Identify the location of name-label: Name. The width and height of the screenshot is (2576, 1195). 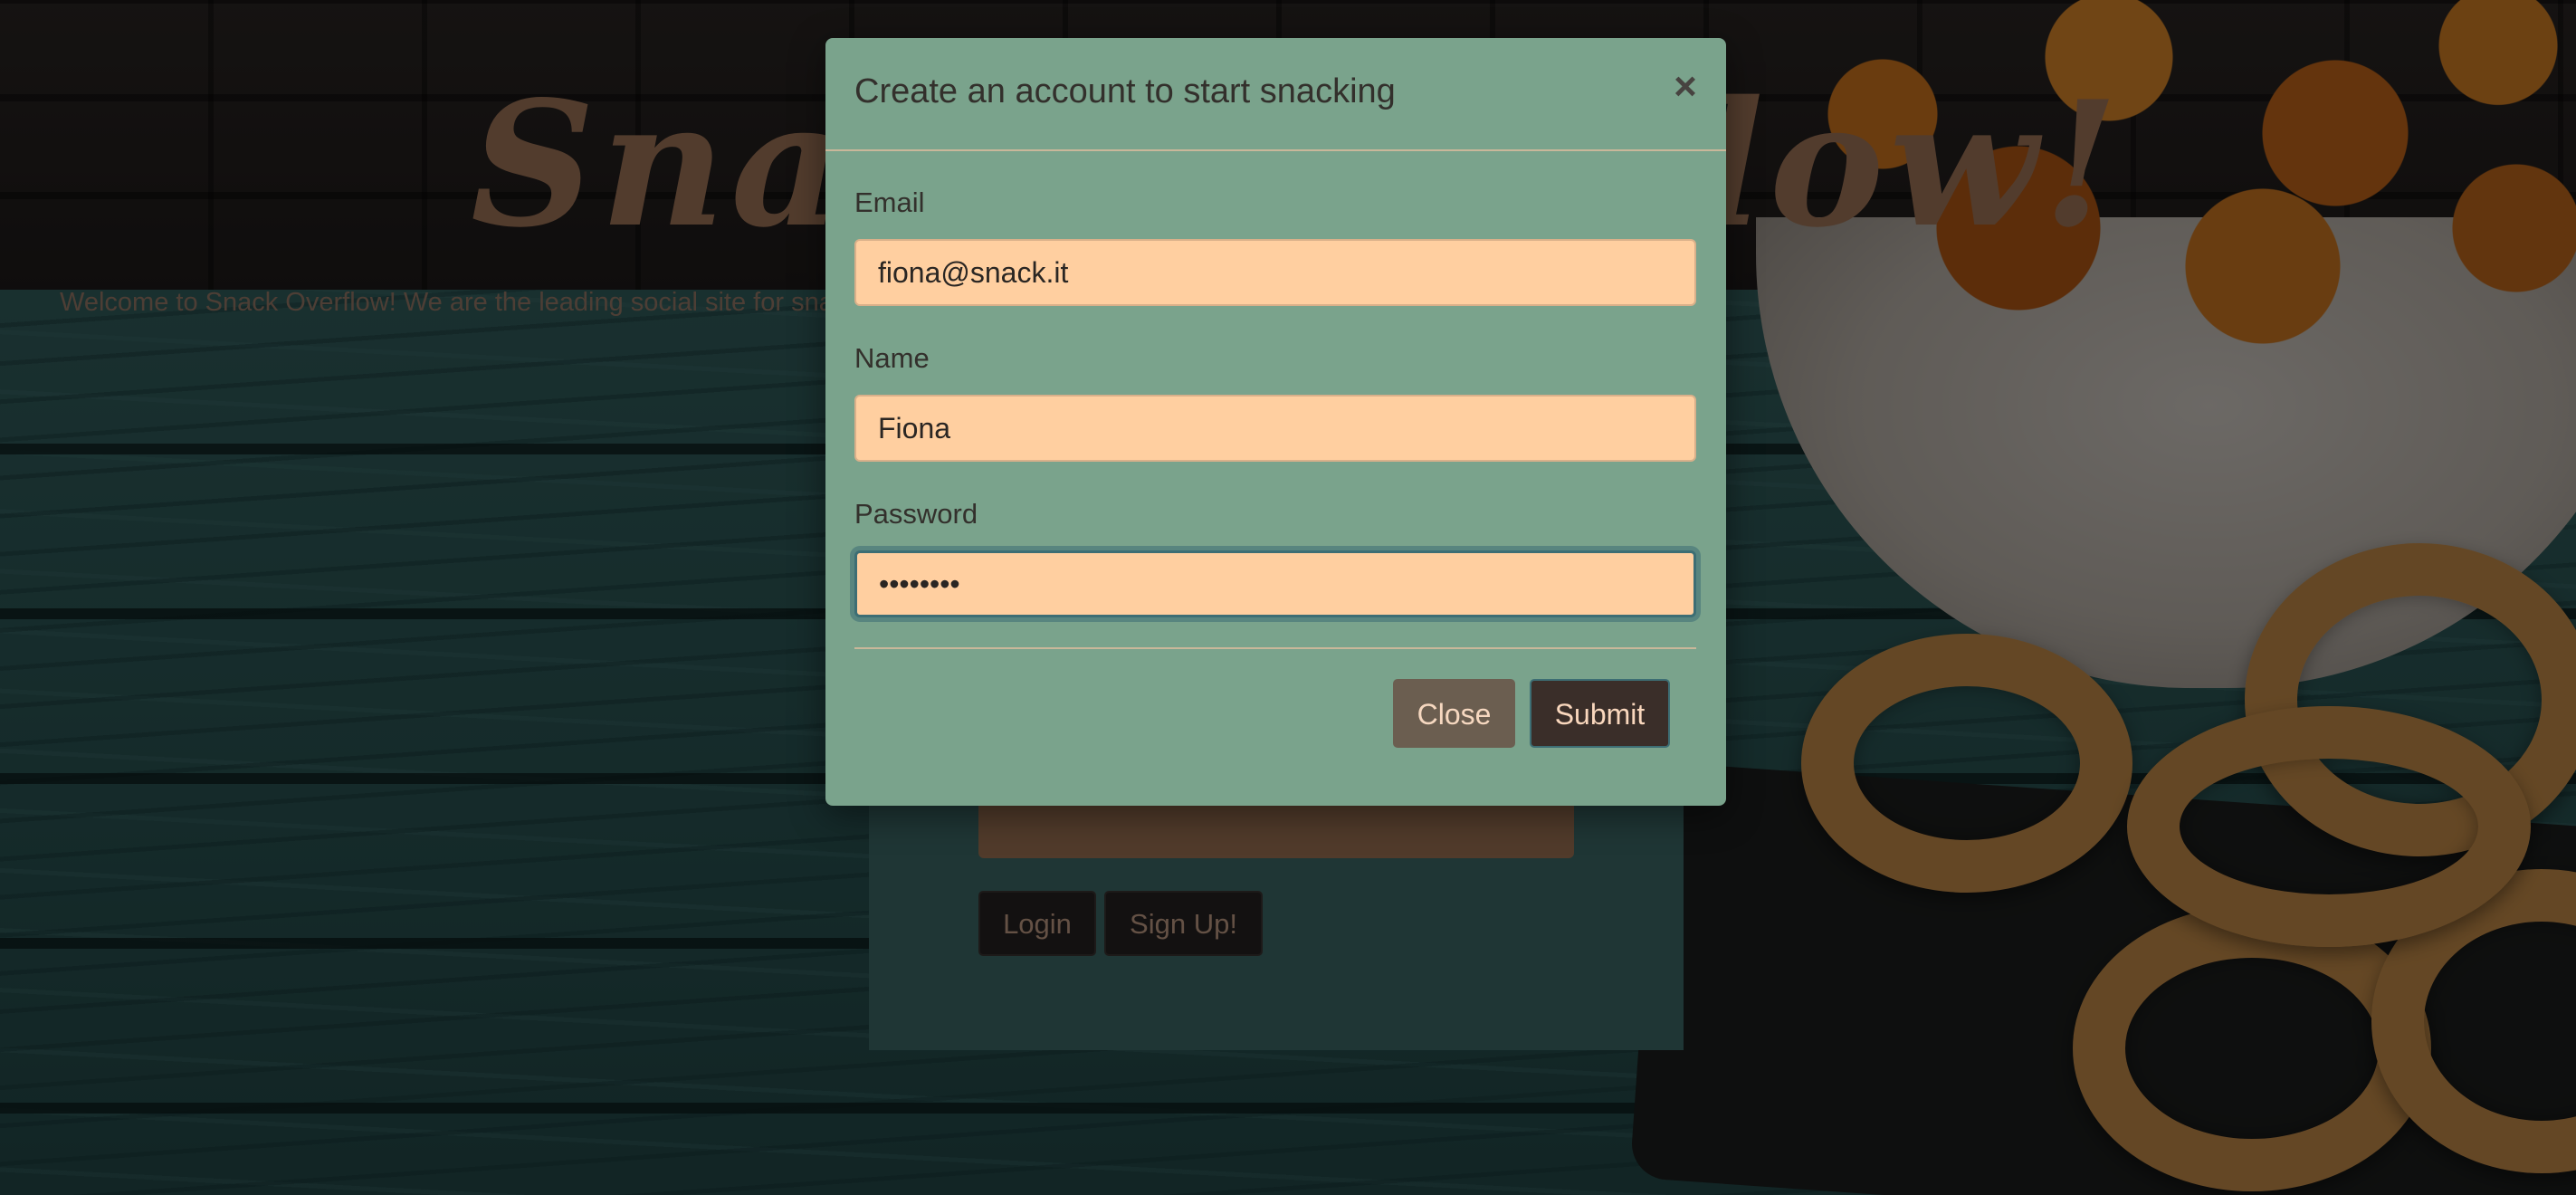
(892, 358).